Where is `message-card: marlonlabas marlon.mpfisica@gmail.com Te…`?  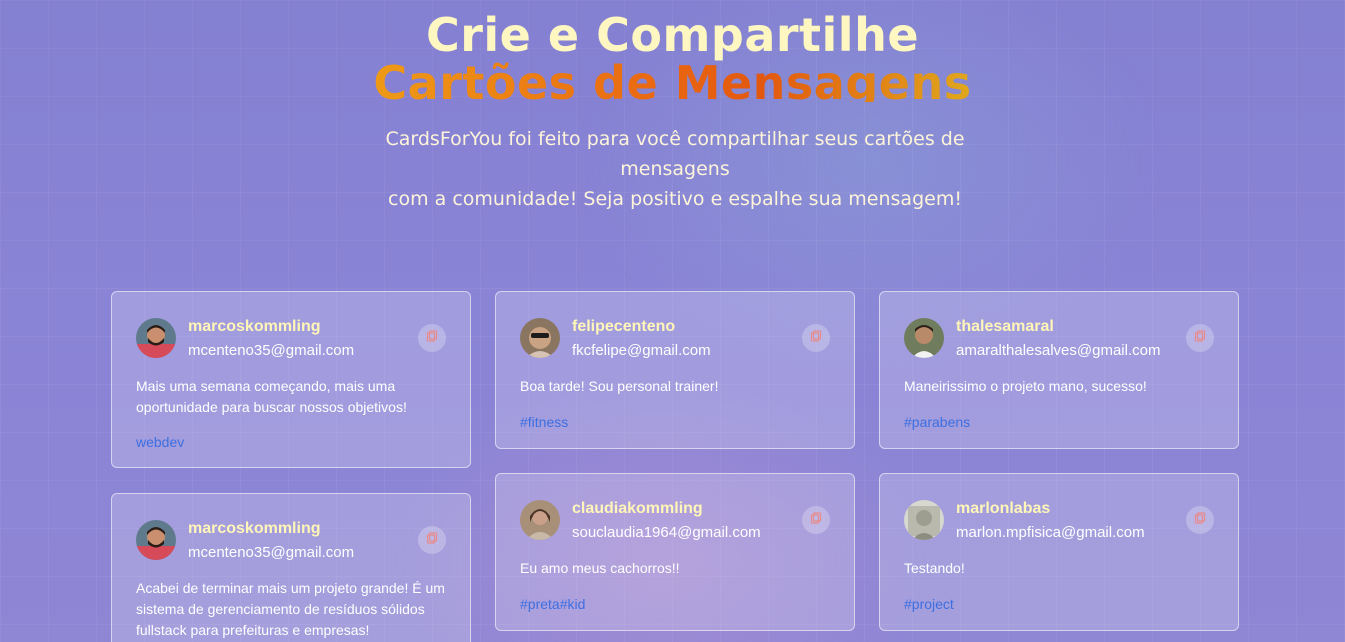 message-card: marlonlabas marlon.mpfisica@gmail.com Te… is located at coordinates (1059, 552).